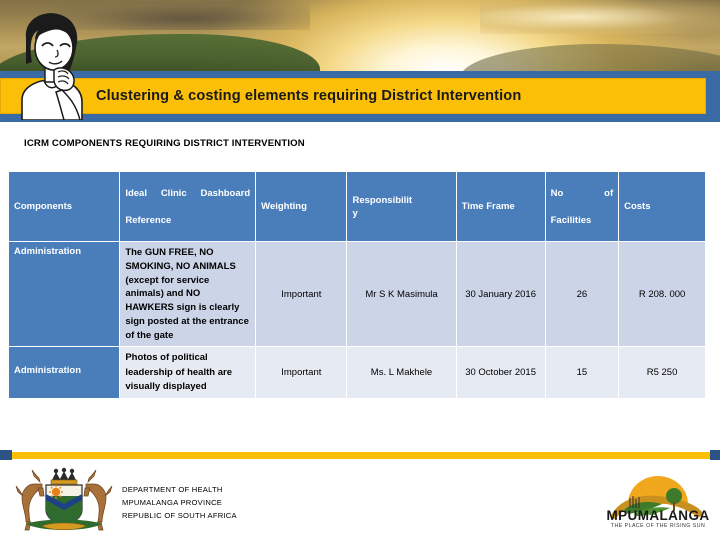 This screenshot has width=720, height=540. What do you see at coordinates (658, 515) in the screenshot?
I see `mpumalanga-logo-wordmark: MPUMALANGA` at bounding box center [658, 515].